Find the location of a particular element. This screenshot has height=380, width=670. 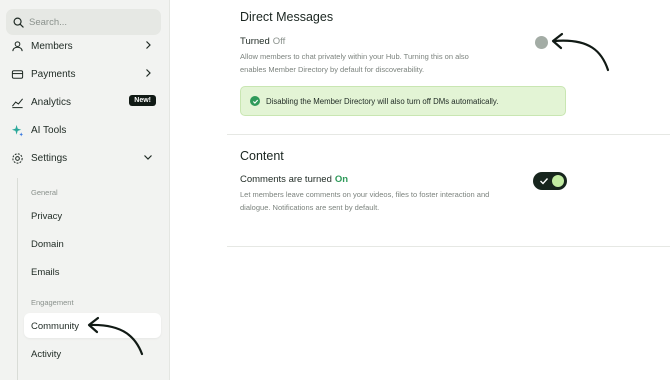

sidebar-item-domain: Domain is located at coordinates (47, 244).